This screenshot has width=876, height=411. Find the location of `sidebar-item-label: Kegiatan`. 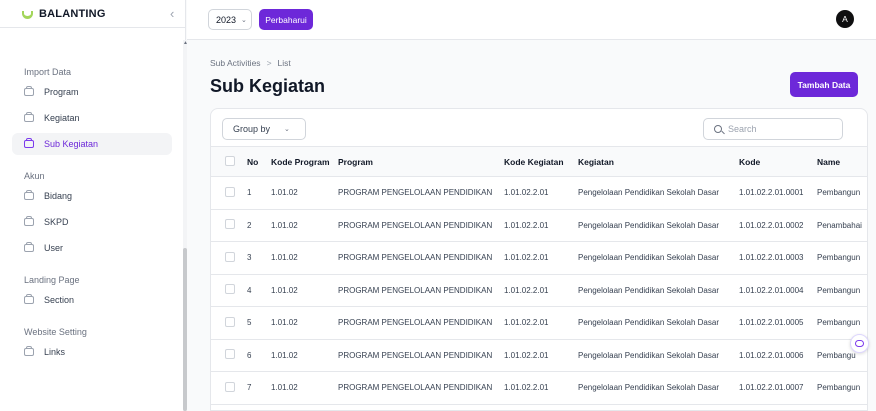

sidebar-item-label: Kegiatan is located at coordinates (62, 118).